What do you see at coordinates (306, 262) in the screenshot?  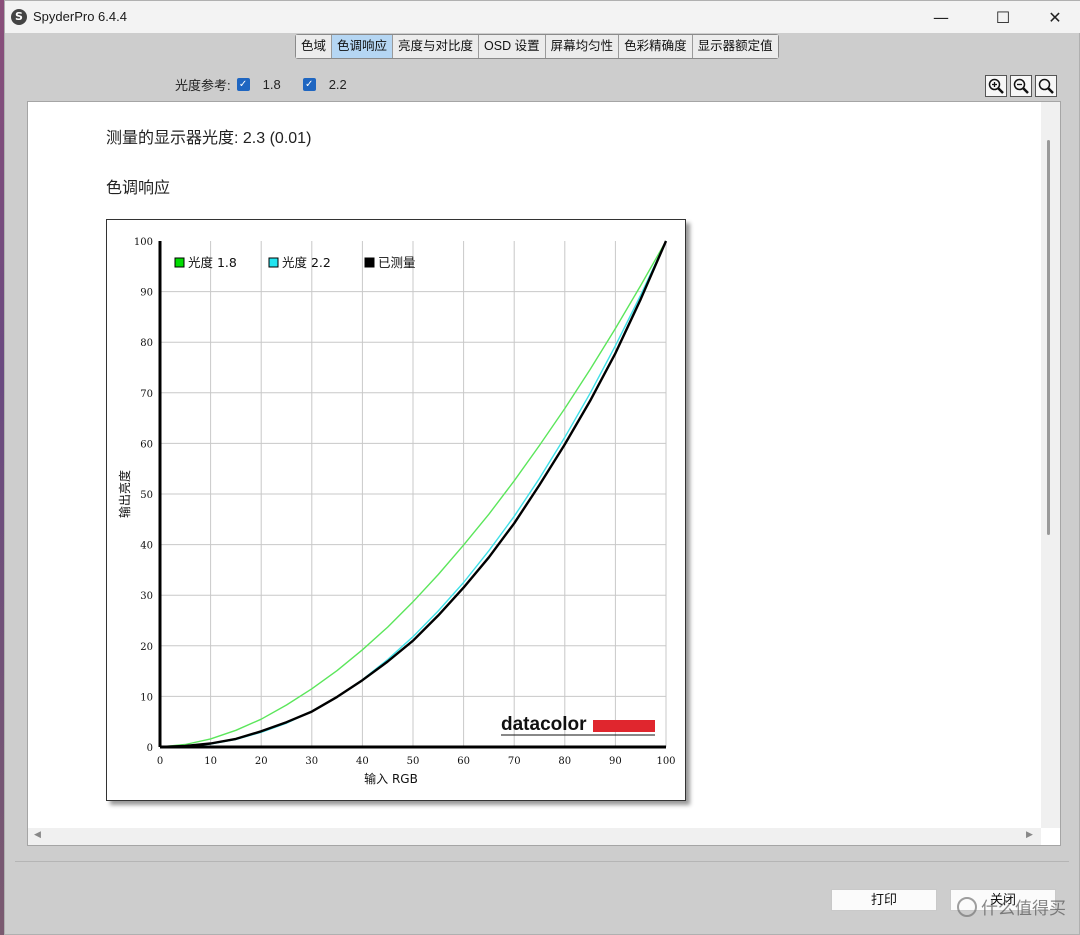 I see `legend-label: 光度 2.2` at bounding box center [306, 262].